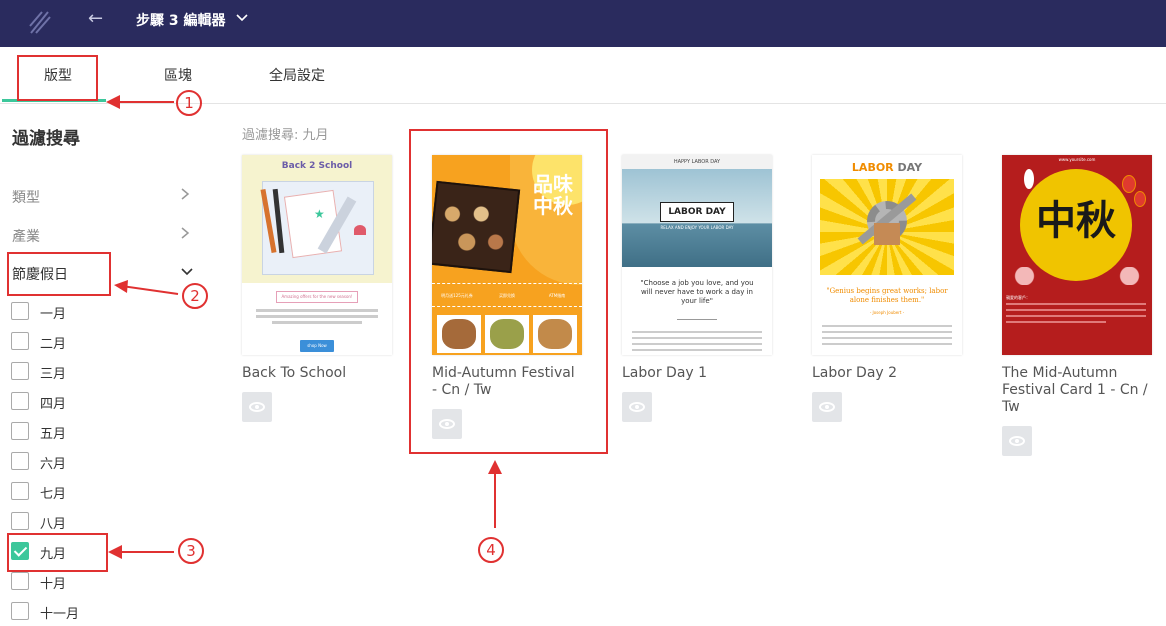  Describe the element at coordinates (181, 21) in the screenshot. I see `step-title: 步驟 3 編輯器` at that location.